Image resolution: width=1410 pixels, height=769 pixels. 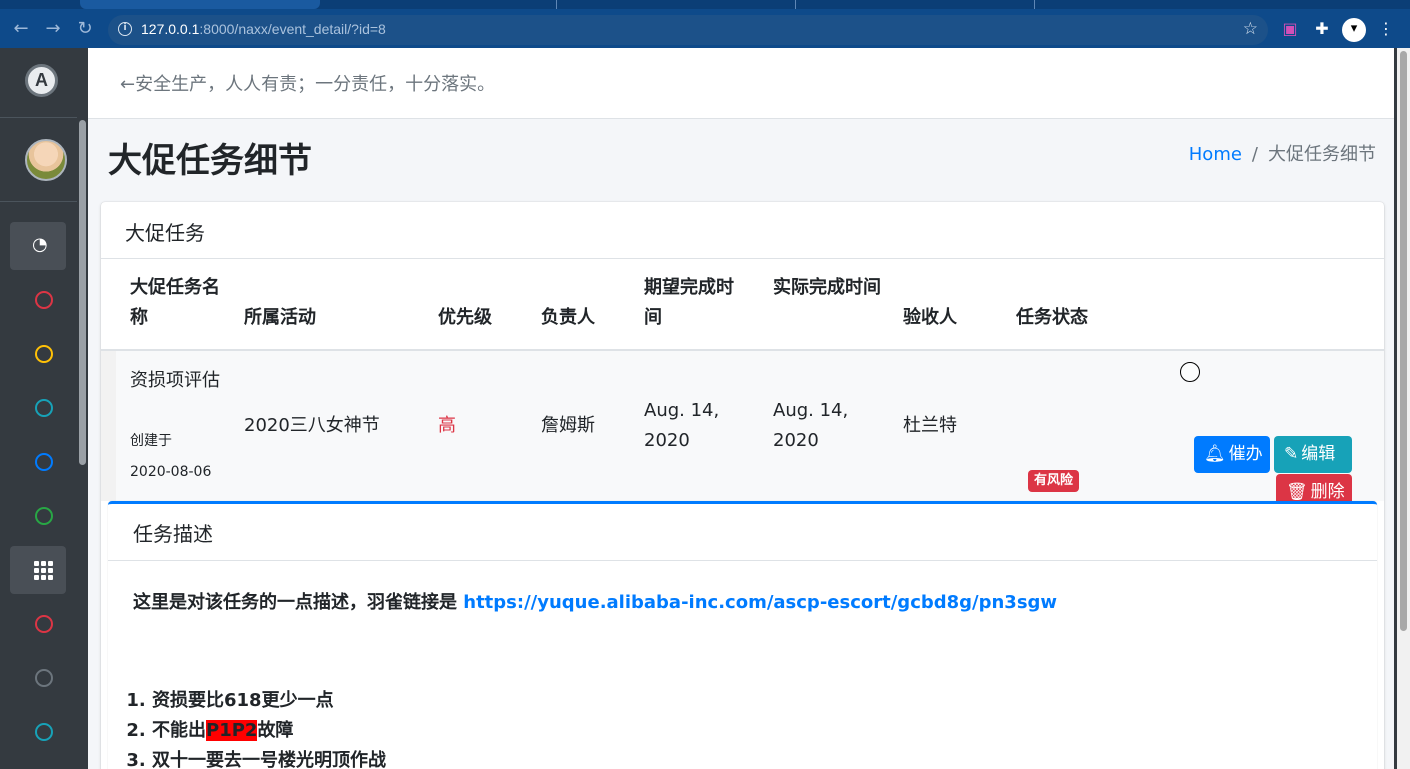 I want to click on column-header-status: 任务状态, so click(x=1052, y=317).